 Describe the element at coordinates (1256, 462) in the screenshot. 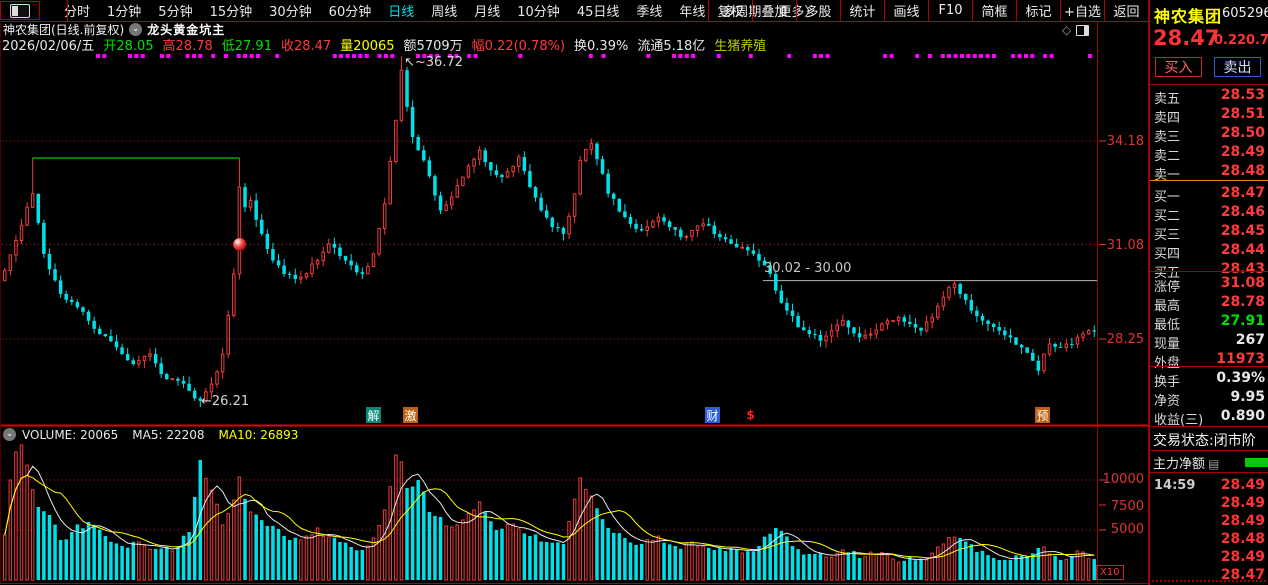

I see `main-flow-bar` at that location.